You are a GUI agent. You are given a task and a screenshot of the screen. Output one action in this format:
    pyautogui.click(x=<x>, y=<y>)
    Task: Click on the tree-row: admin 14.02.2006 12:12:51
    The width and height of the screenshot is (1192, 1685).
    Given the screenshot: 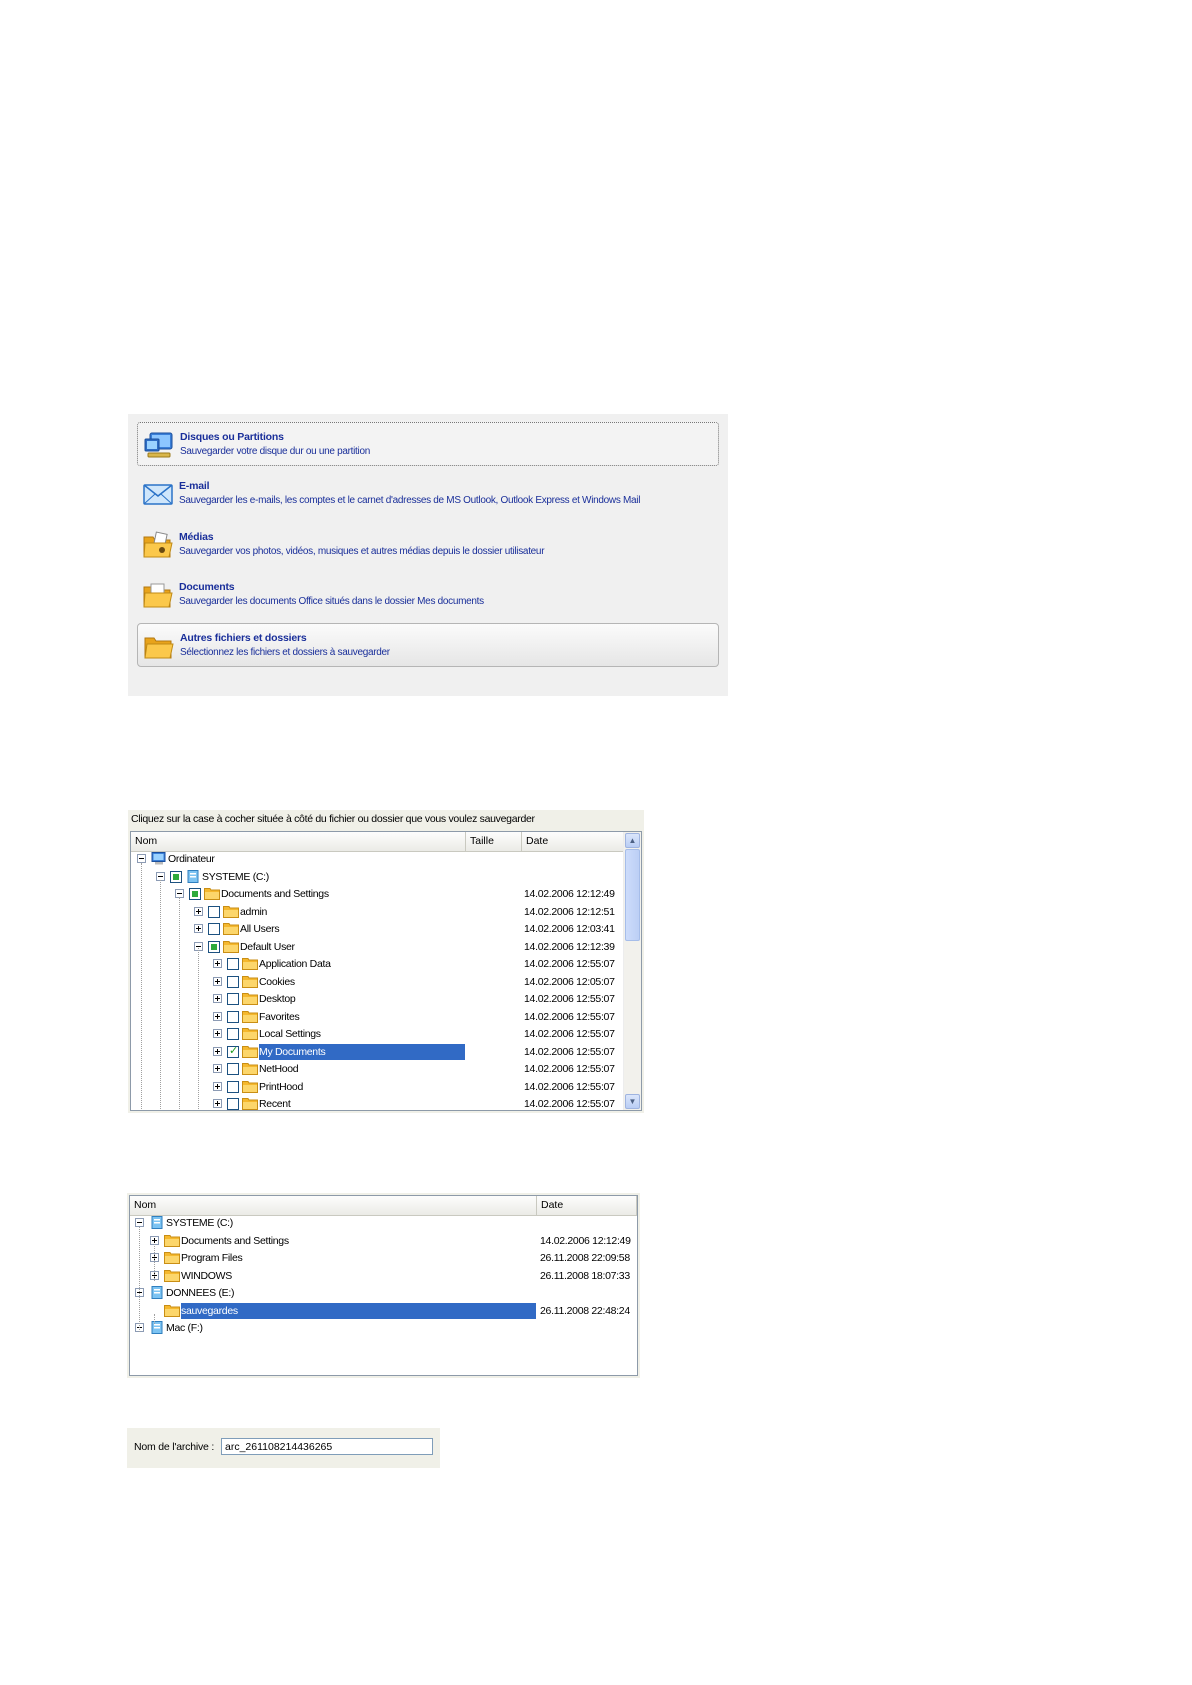 What is the action you would take?
    pyautogui.click(x=378, y=912)
    